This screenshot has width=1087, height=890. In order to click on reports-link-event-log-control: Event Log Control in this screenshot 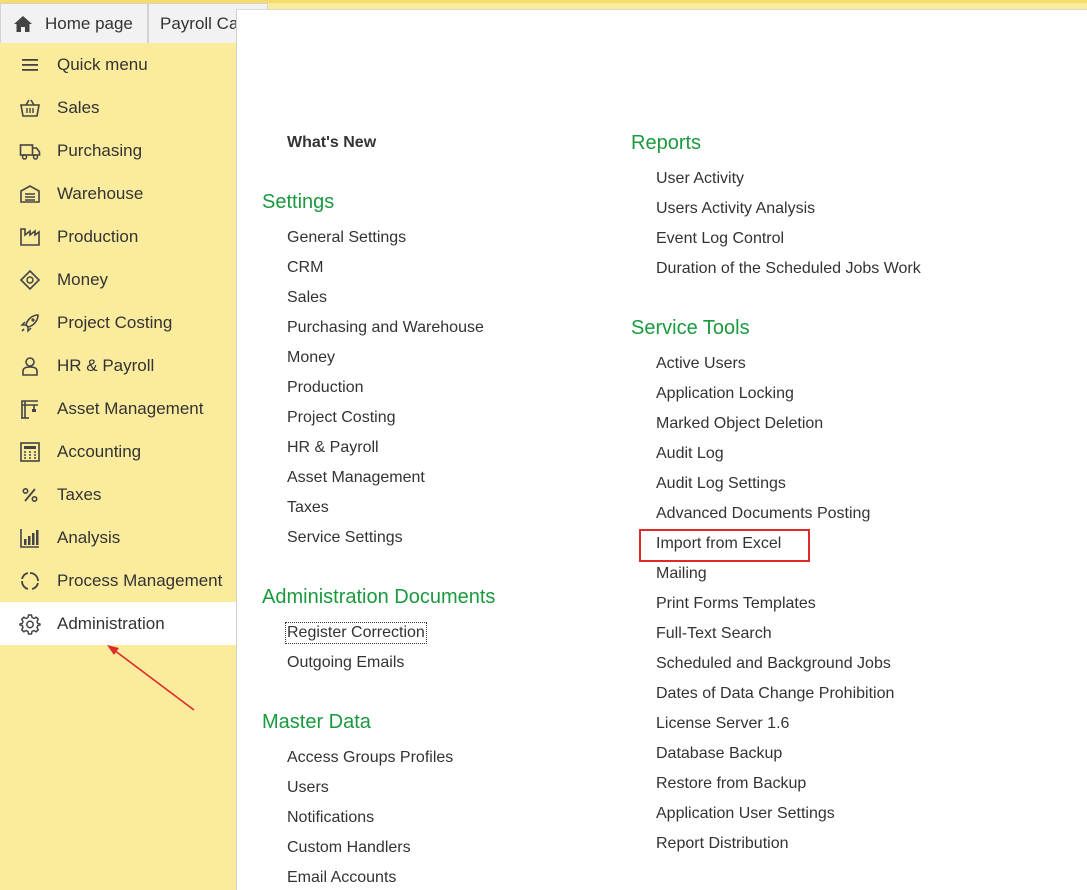, I will do `click(720, 239)`.